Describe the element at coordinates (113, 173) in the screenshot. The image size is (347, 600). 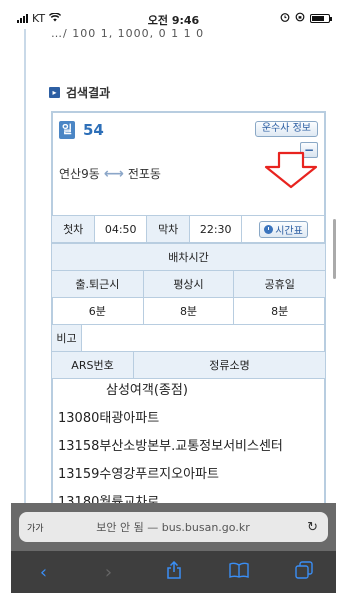
I see `two-way-arrow-icon: ⟷` at that location.